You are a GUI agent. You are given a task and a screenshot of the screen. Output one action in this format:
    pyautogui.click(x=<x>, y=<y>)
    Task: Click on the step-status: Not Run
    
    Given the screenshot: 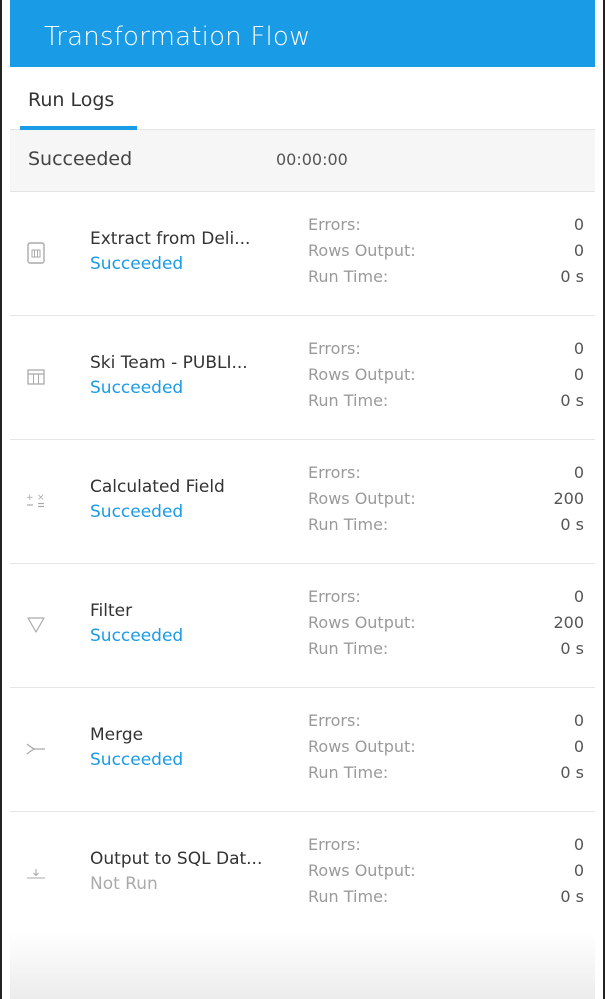 What is the action you would take?
    pyautogui.click(x=124, y=884)
    